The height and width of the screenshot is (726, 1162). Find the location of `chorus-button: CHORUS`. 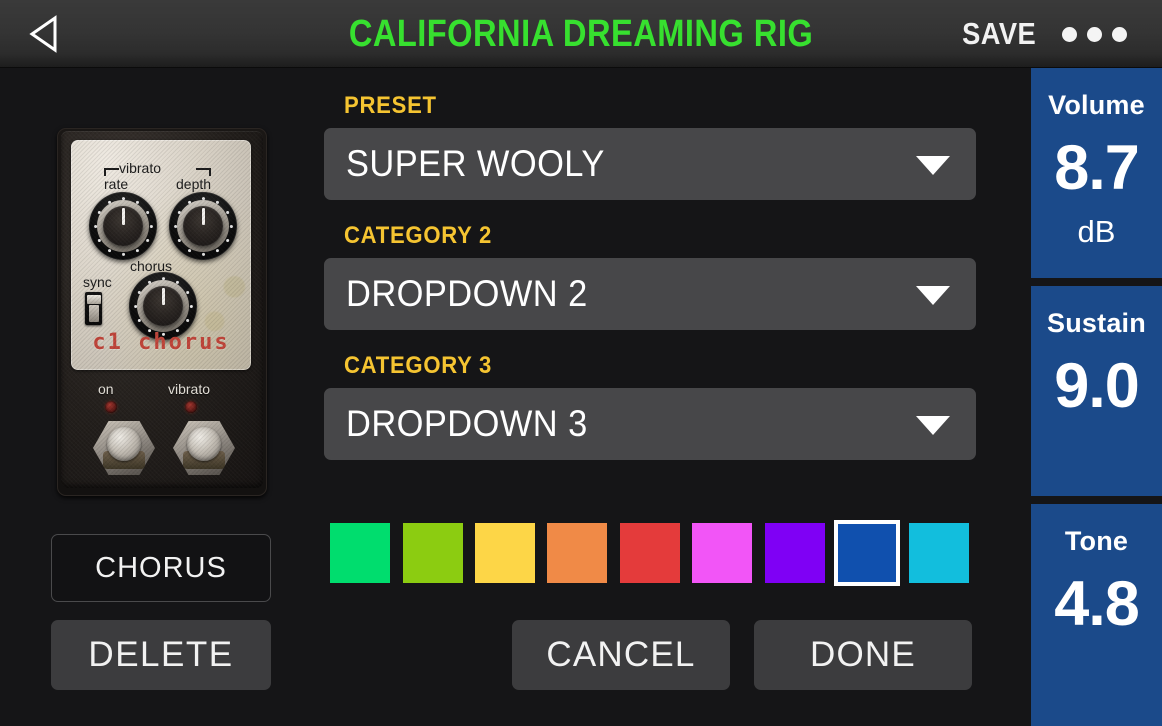

chorus-button: CHORUS is located at coordinates (161, 568).